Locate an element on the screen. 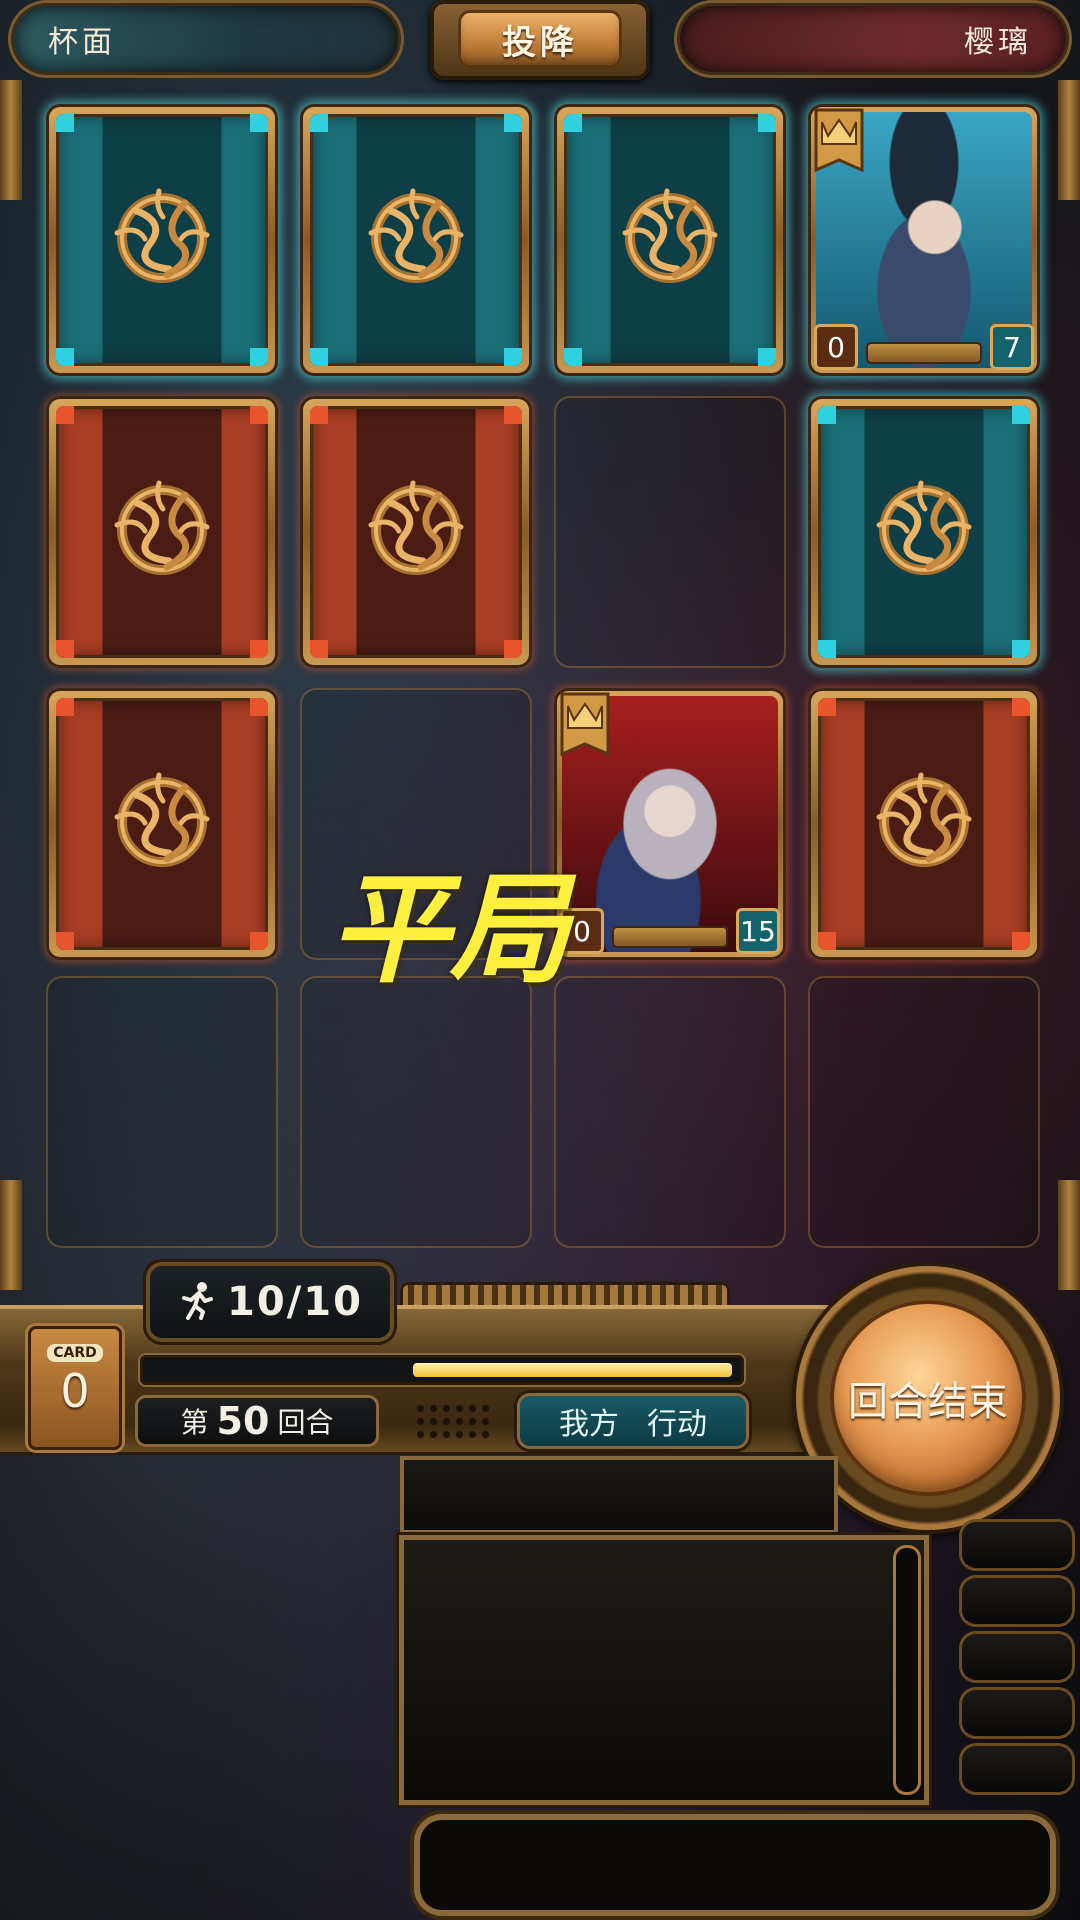 The height and width of the screenshot is (1920, 1080). card-counter: CARD 0 is located at coordinates (75, 1388).